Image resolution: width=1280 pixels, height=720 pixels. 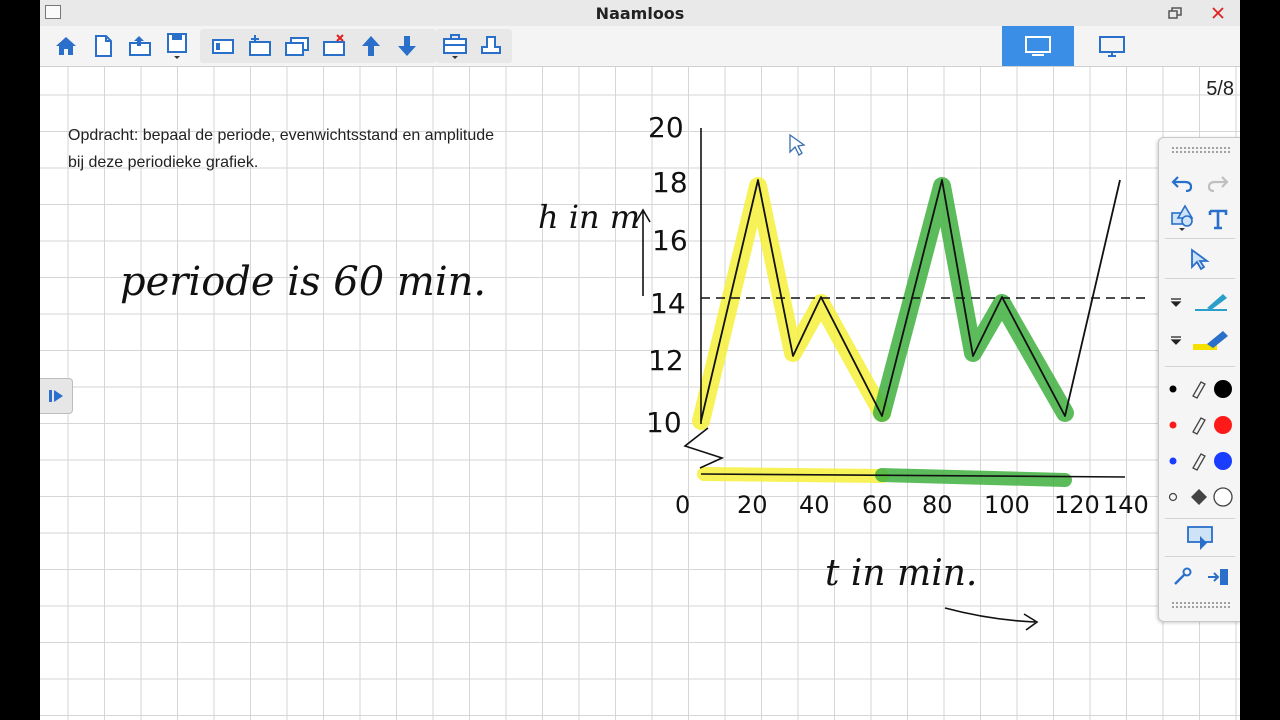 What do you see at coordinates (1182, 183) in the screenshot?
I see `undo-icon` at bounding box center [1182, 183].